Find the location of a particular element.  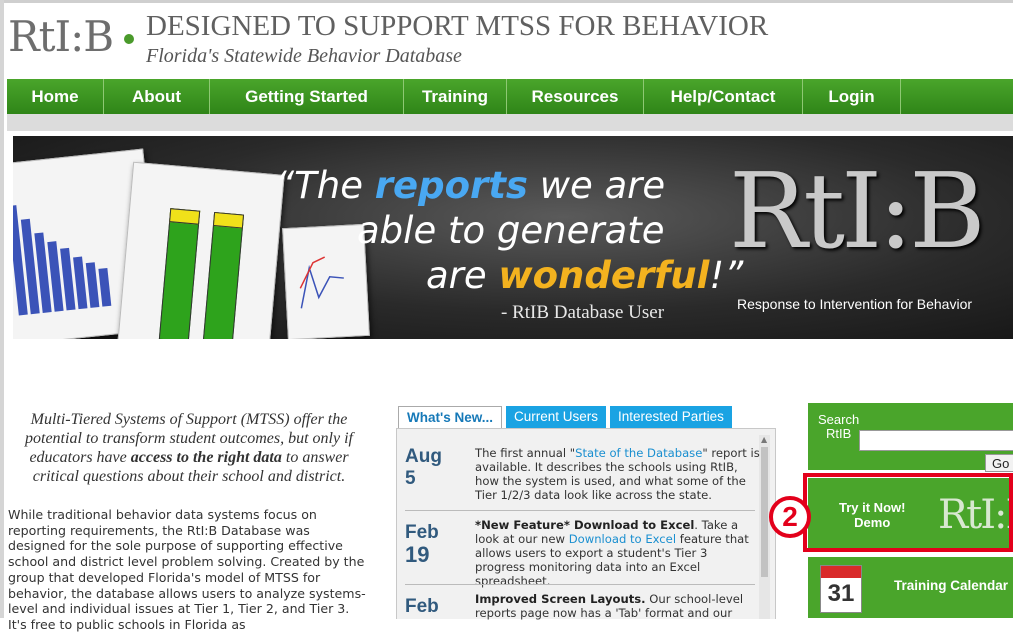

site-tagline: DESIGNED TO SUPPORT MTSS FOR BEHAVIOR is located at coordinates (457, 26).